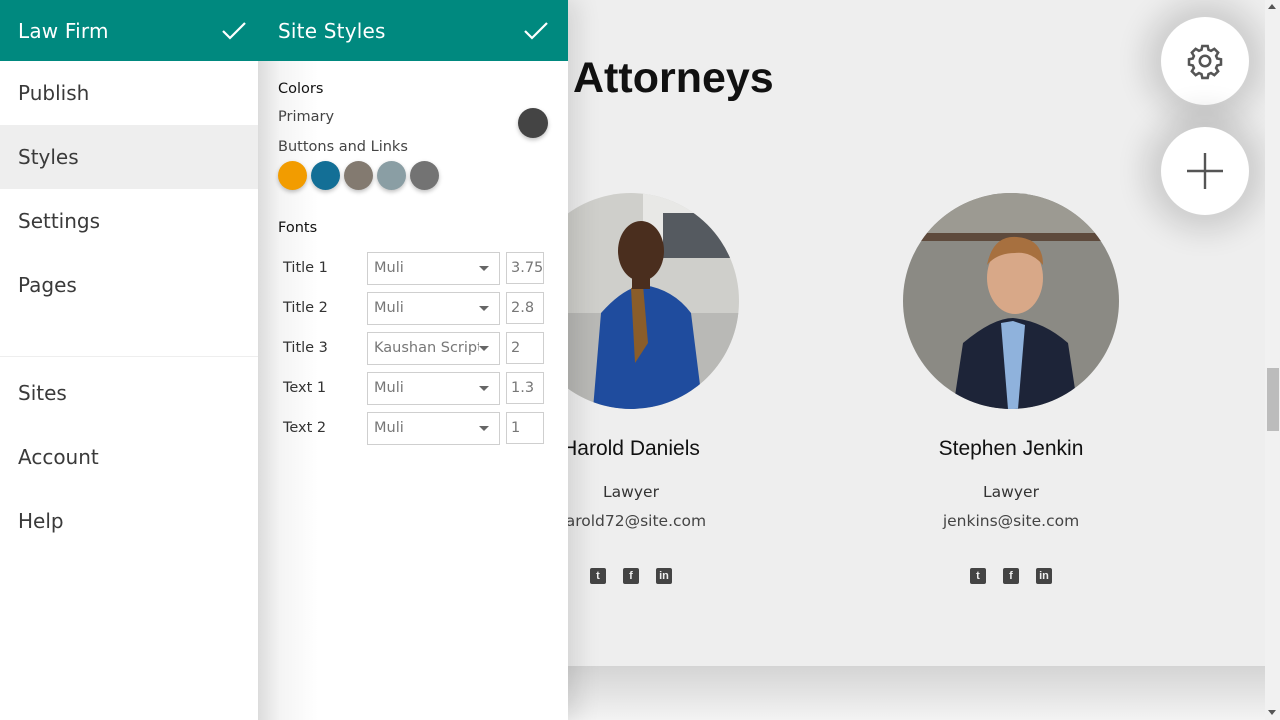 This screenshot has height=720, width=1280. Describe the element at coordinates (305, 348) in the screenshot. I see `font-label: Title 3` at that location.